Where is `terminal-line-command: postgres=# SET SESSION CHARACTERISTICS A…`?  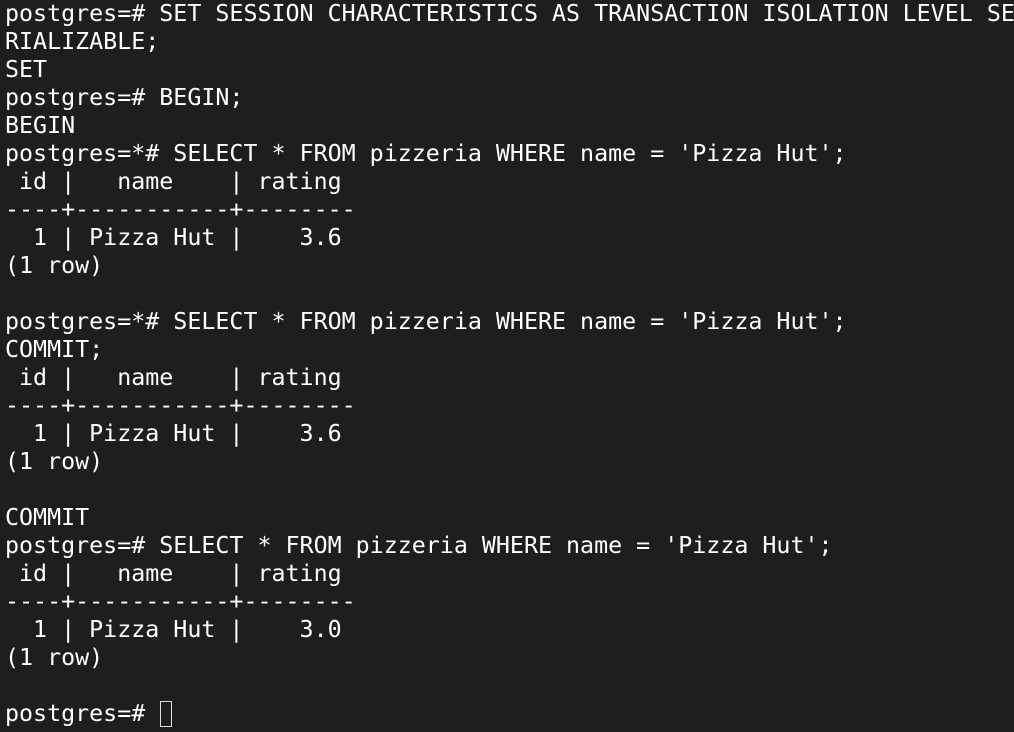 terminal-line-command: postgres=# SET SESSION CHARACTERISTICS A… is located at coordinates (509, 13).